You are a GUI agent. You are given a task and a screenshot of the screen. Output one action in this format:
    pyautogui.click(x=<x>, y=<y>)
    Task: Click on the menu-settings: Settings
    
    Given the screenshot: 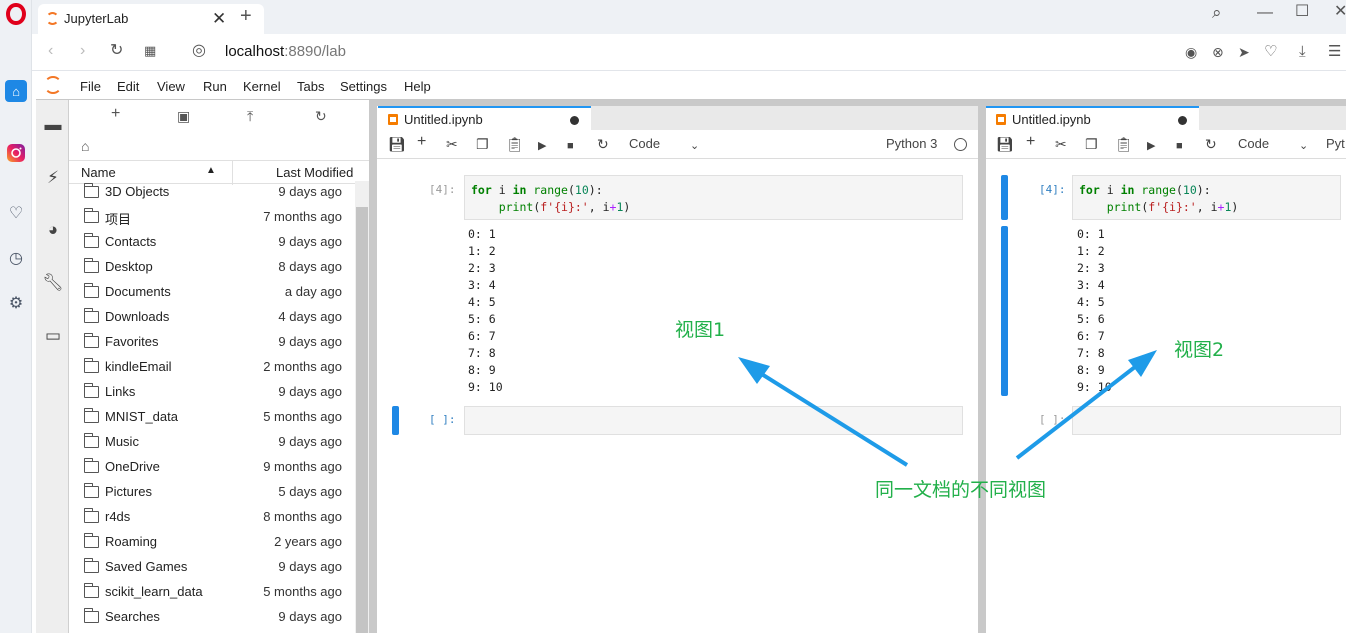 What is the action you would take?
    pyautogui.click(x=363, y=86)
    